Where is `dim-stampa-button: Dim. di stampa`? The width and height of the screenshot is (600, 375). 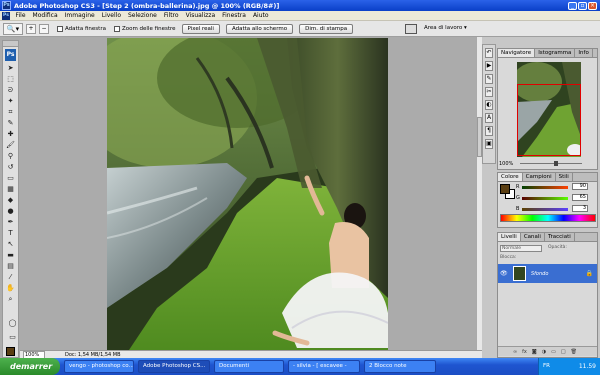
dim-stampa-button: Dim. di stampa is located at coordinates (326, 28).